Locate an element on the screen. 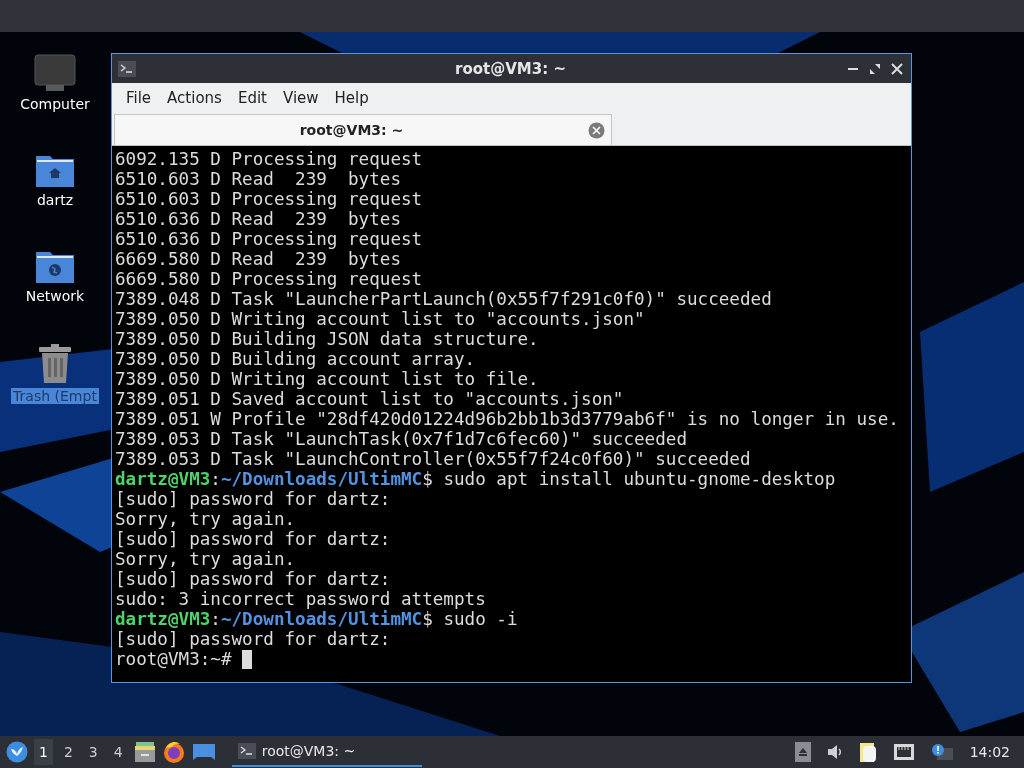 The height and width of the screenshot is (768, 1024). terminal-line: 6669.580 D Processing request is located at coordinates (269, 279).